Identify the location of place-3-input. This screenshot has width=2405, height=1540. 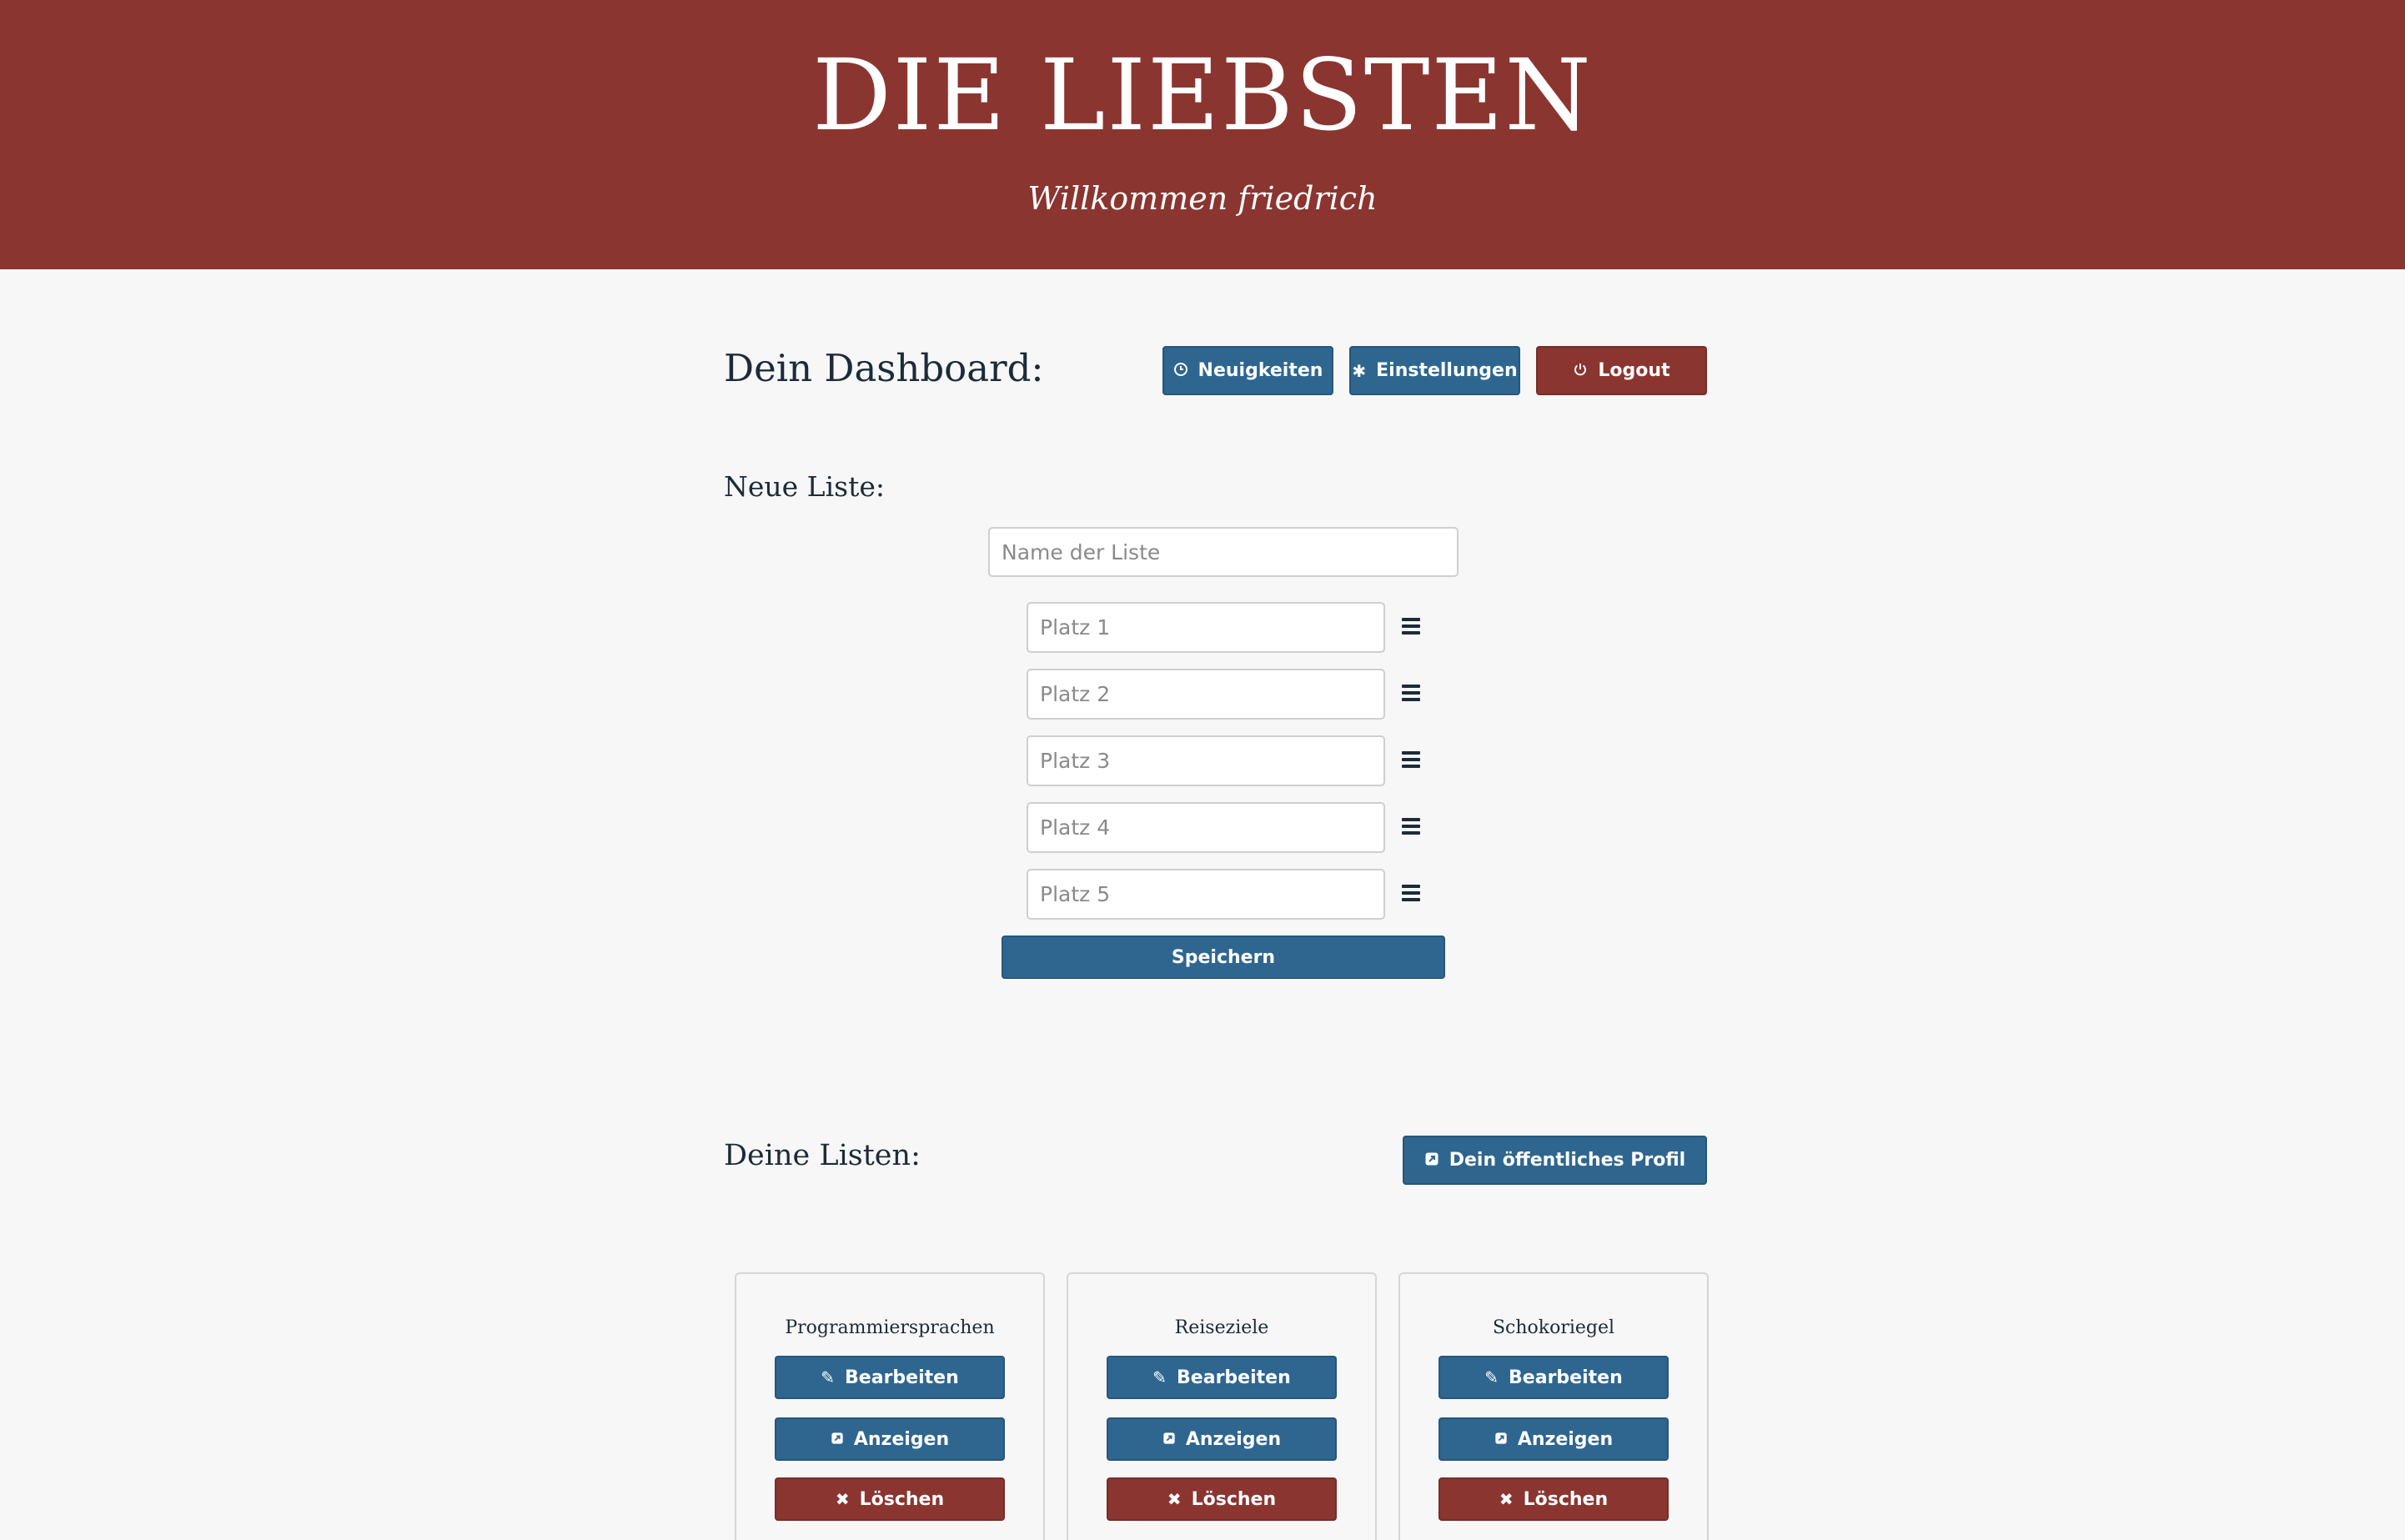
(1206, 760).